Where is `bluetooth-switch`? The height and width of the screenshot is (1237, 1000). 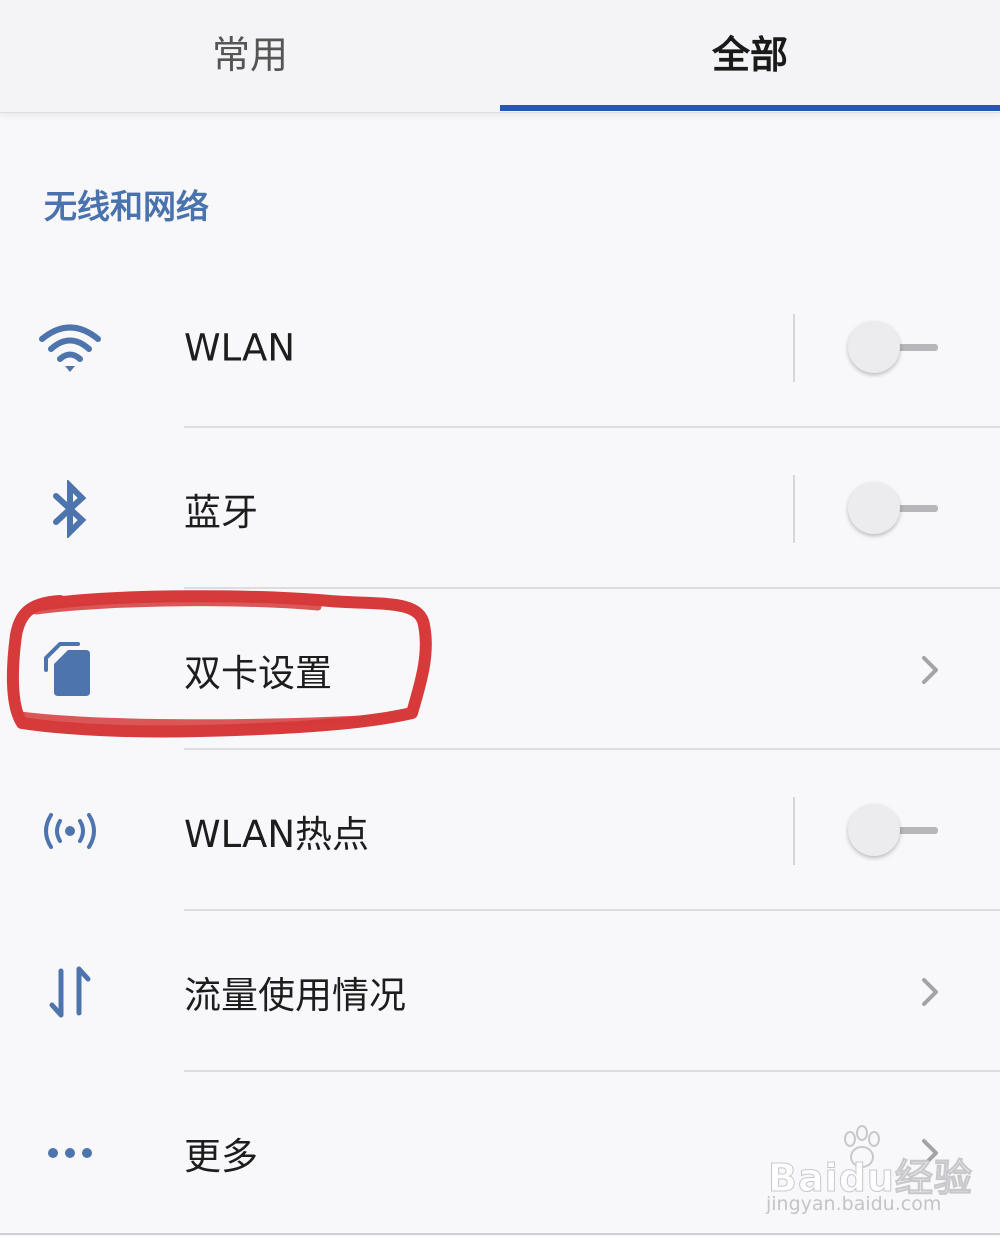
bluetooth-switch is located at coordinates (895, 509).